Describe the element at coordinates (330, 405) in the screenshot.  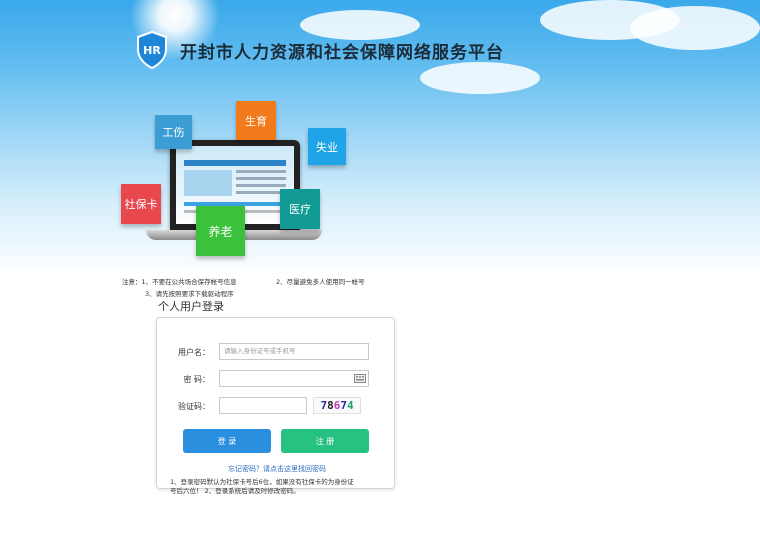
I see `captcha-char: 8` at that location.